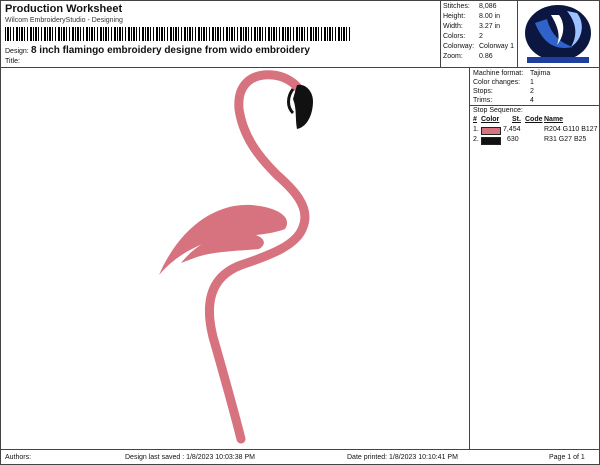 The height and width of the screenshot is (465, 600). Describe the element at coordinates (498, 110) in the screenshot. I see `stop-sequence-title: Stop Sequence:` at that location.